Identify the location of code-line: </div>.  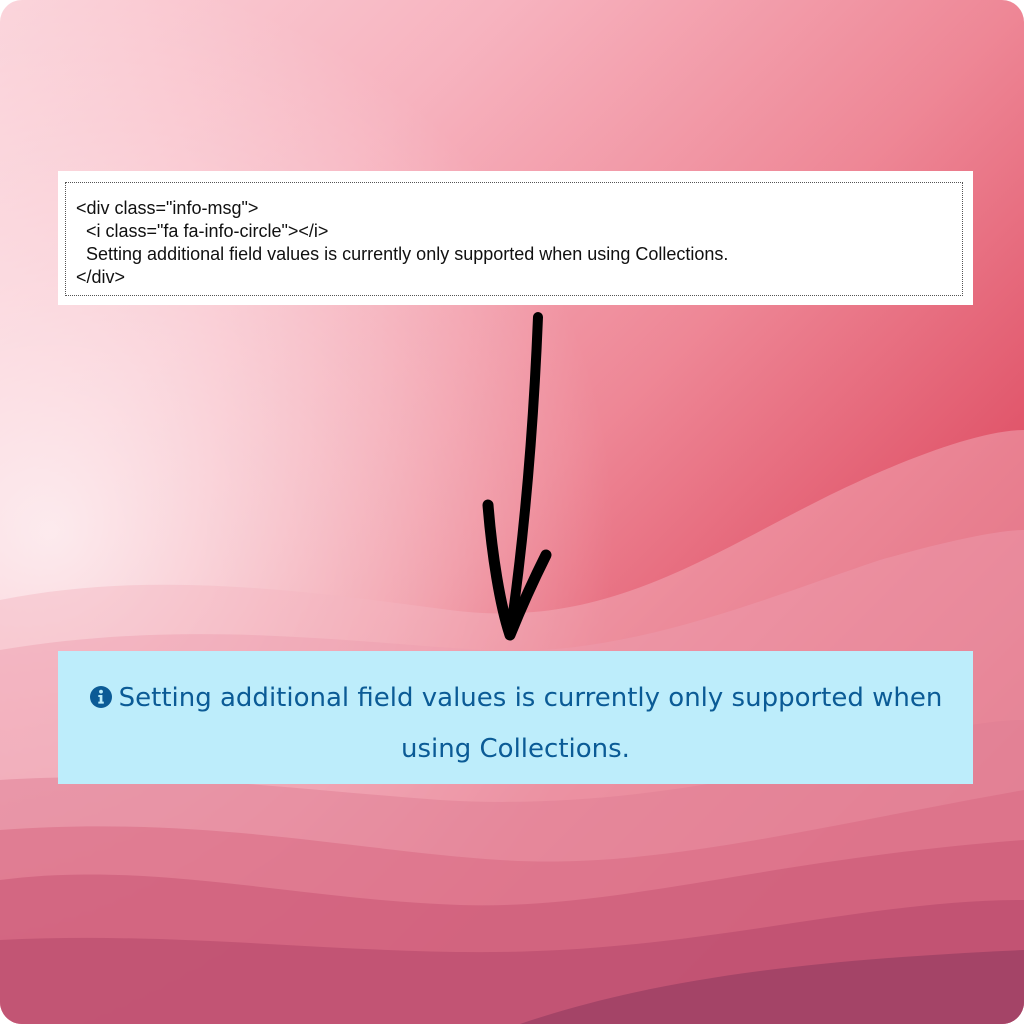
(101, 277).